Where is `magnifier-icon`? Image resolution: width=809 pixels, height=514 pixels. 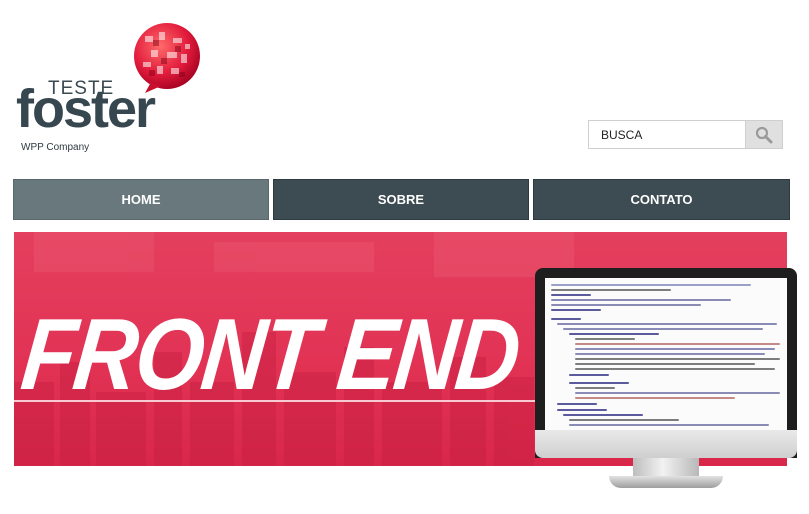
magnifier-icon is located at coordinates (764, 135).